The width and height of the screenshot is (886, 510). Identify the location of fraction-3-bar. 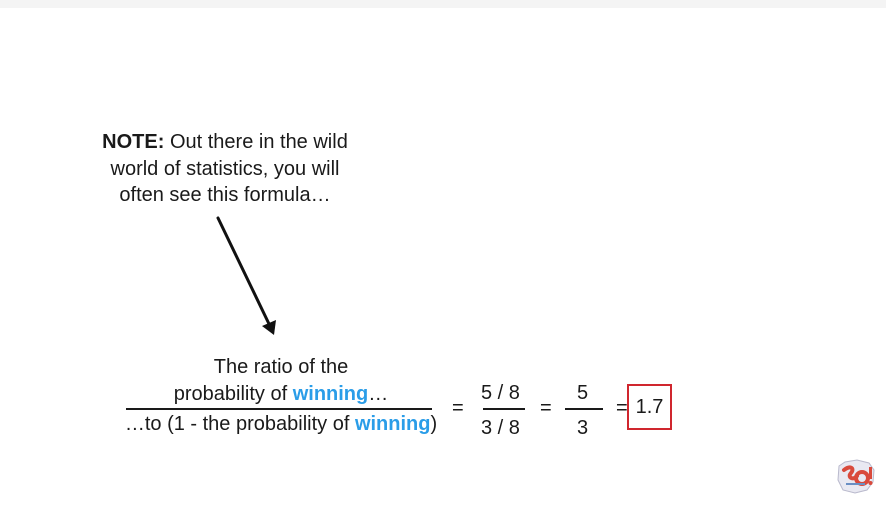
(584, 409).